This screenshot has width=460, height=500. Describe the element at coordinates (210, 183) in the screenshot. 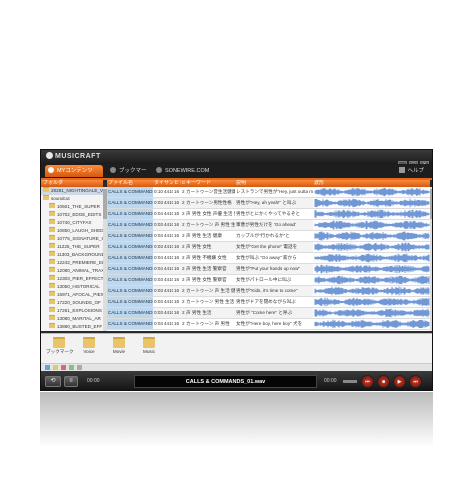

I see `column-header: キーワード` at that location.